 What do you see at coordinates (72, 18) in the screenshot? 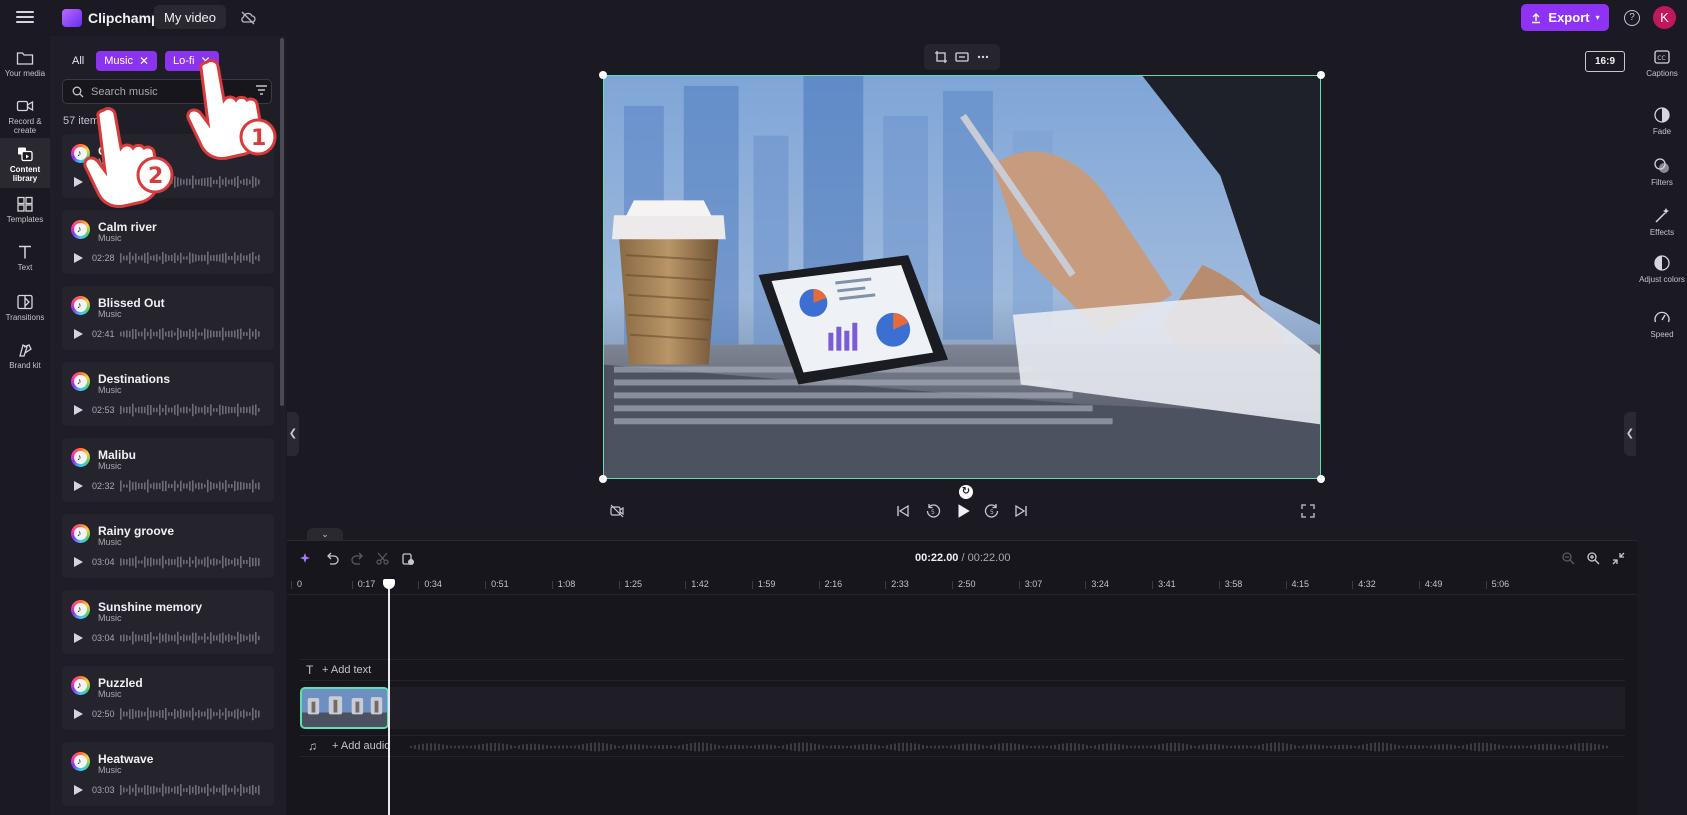
I see `clipchamp-logo-icon` at bounding box center [72, 18].